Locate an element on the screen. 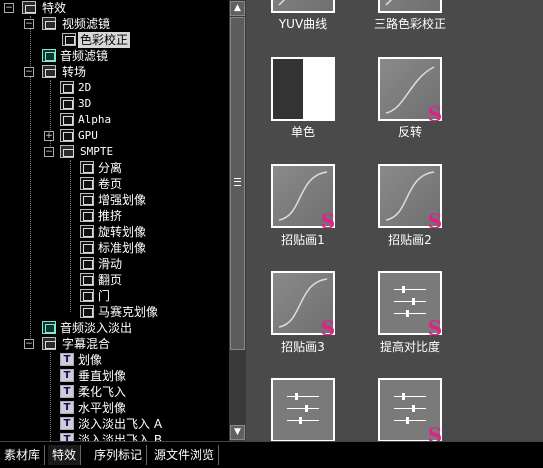 This screenshot has height=468, width=543. filter-icon is located at coordinates (69, 39).